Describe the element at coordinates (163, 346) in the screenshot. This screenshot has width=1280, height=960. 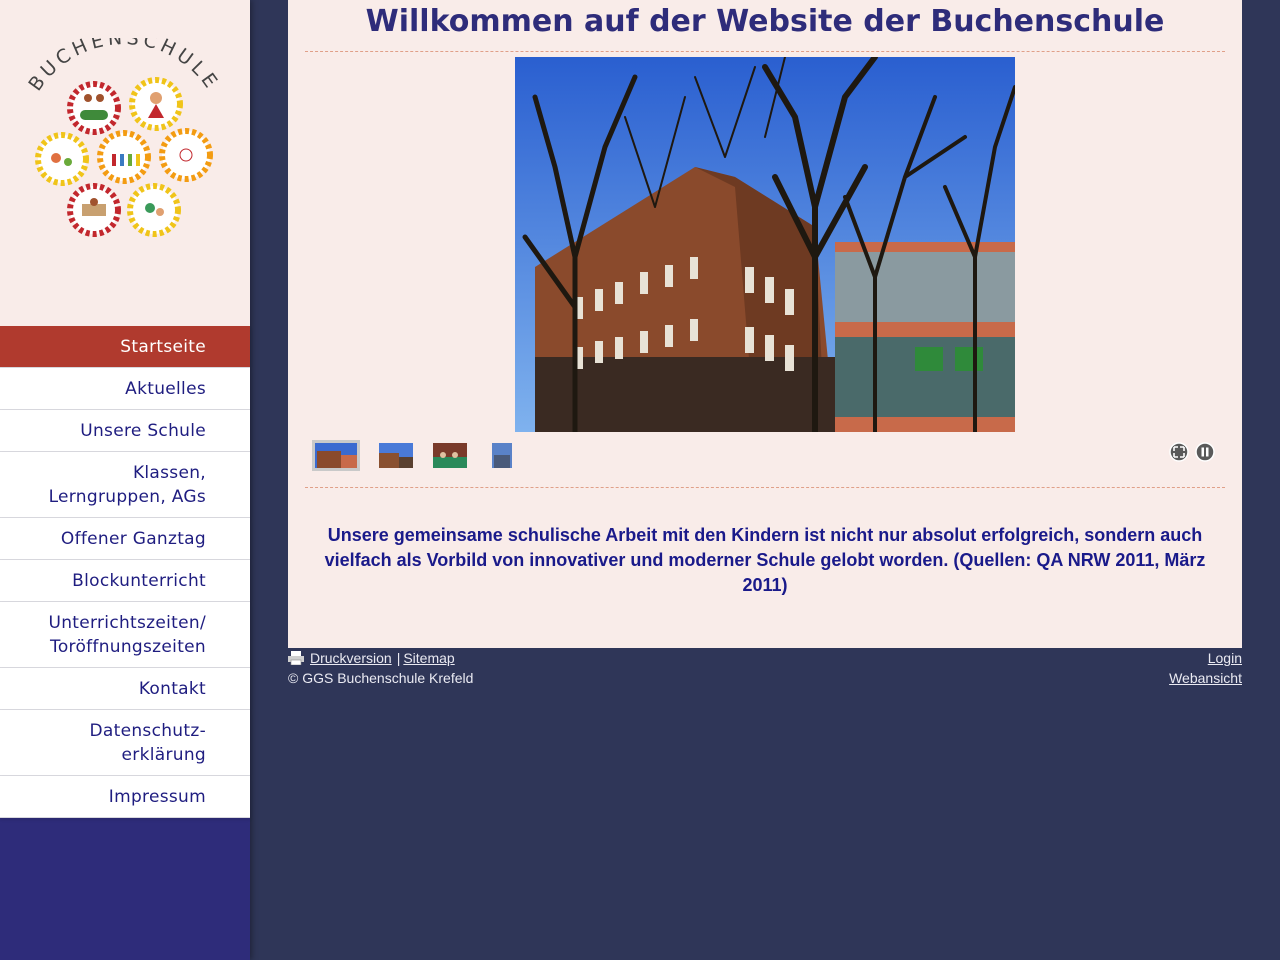
I see `nav-item-label: Startseite` at that location.